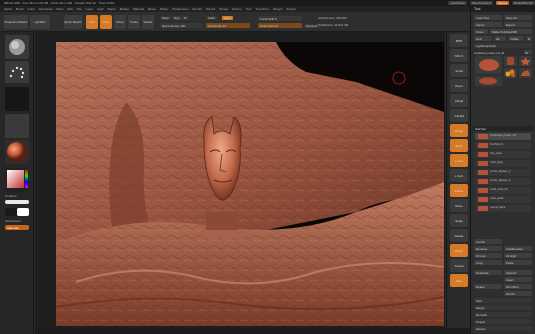 This screenshot has width=535, height=334. I want to click on menu-macro: Macro, so click(111, 9).